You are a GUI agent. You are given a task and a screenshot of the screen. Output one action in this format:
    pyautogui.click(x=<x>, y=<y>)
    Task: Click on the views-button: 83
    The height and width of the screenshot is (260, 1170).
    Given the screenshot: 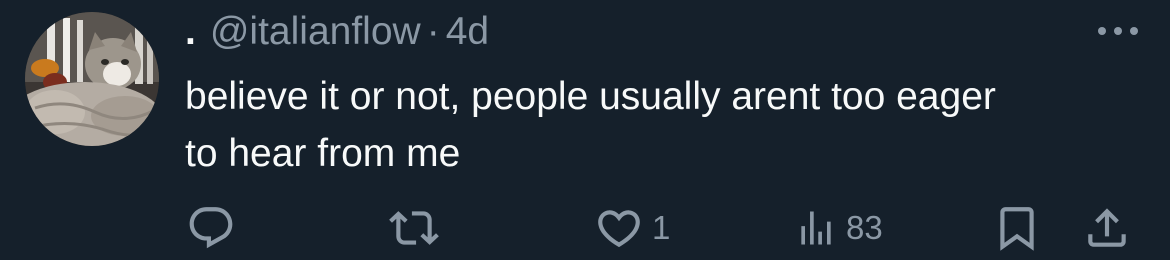 What is the action you would take?
    pyautogui.click(x=838, y=228)
    